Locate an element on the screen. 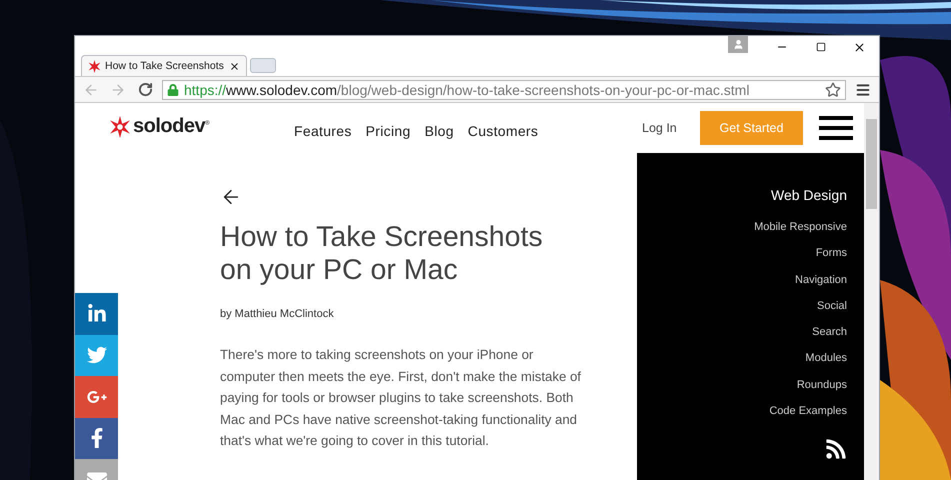  article-paragraph: There's more to taking screenshots on your iPhone or computer then meets the eye. First, don't make the mistake of paying for tools or browser plugins to take screenshots. Both Mac and PCs have native screenshot-taking functionality and that's what we're going to cover in this tutorial. is located at coordinates (401, 398).